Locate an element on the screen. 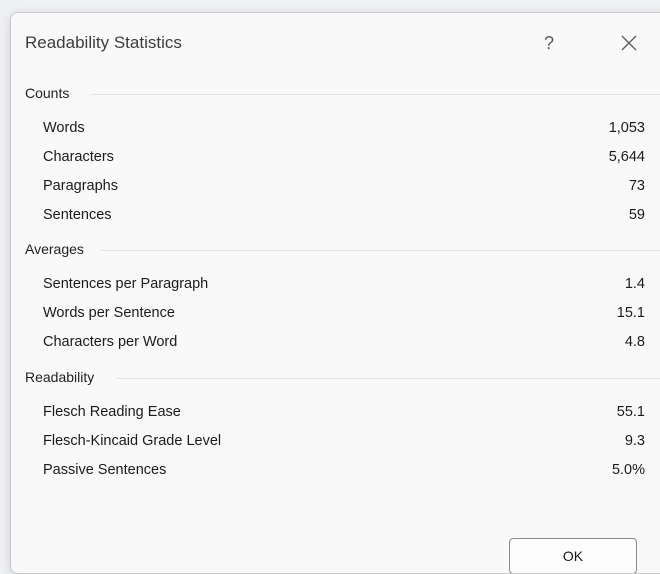 This screenshot has height=574, width=660. close-icon is located at coordinates (629, 43).